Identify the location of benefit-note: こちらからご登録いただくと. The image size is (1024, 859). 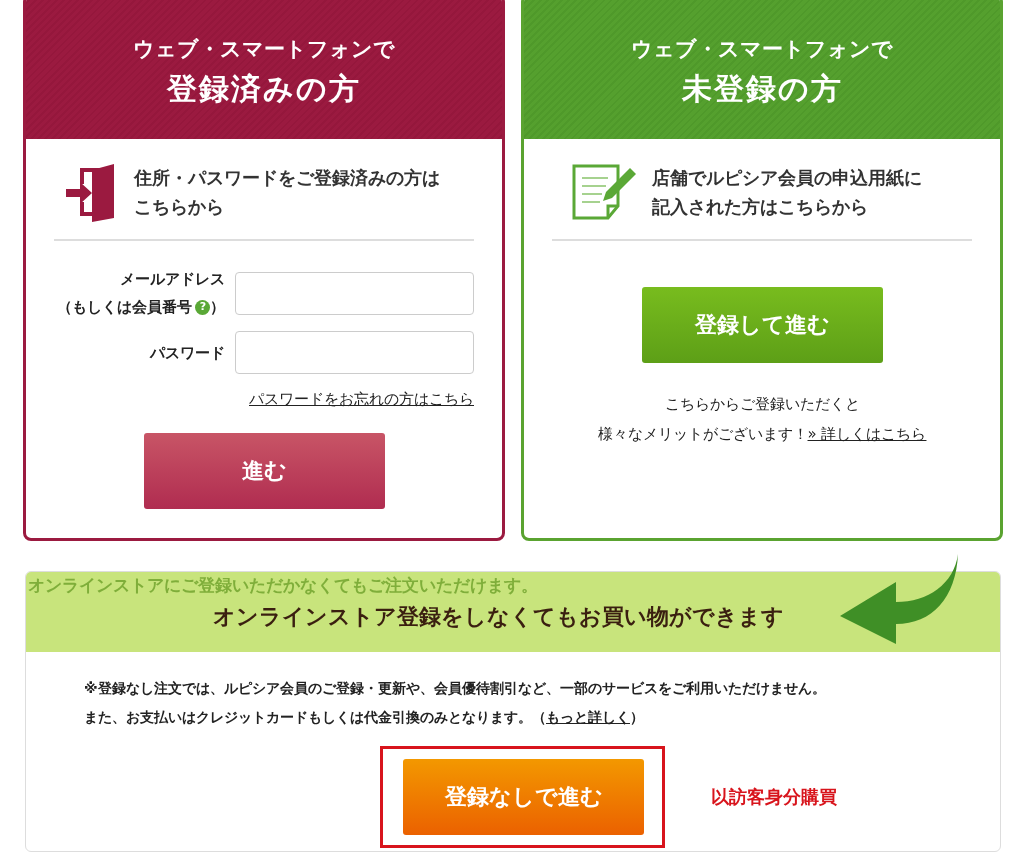
(762, 404).